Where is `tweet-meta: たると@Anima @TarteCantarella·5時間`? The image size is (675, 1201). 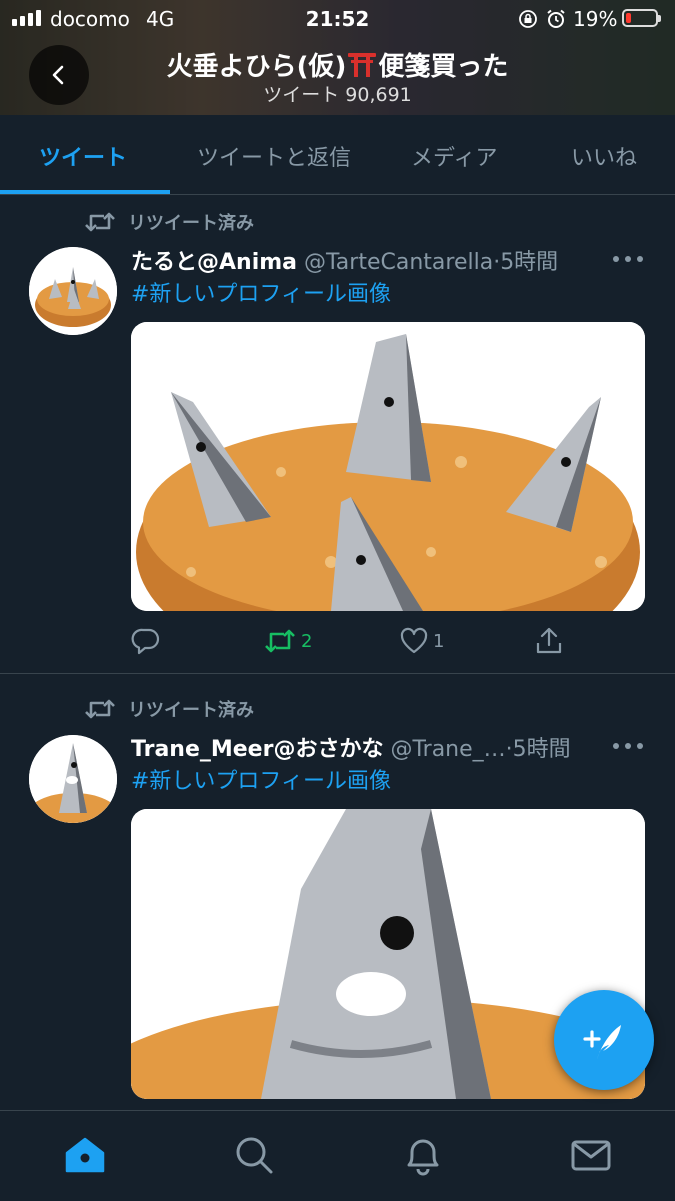 tweet-meta: たると@Anima @TarteCantarella·5時間 is located at coordinates (344, 260).